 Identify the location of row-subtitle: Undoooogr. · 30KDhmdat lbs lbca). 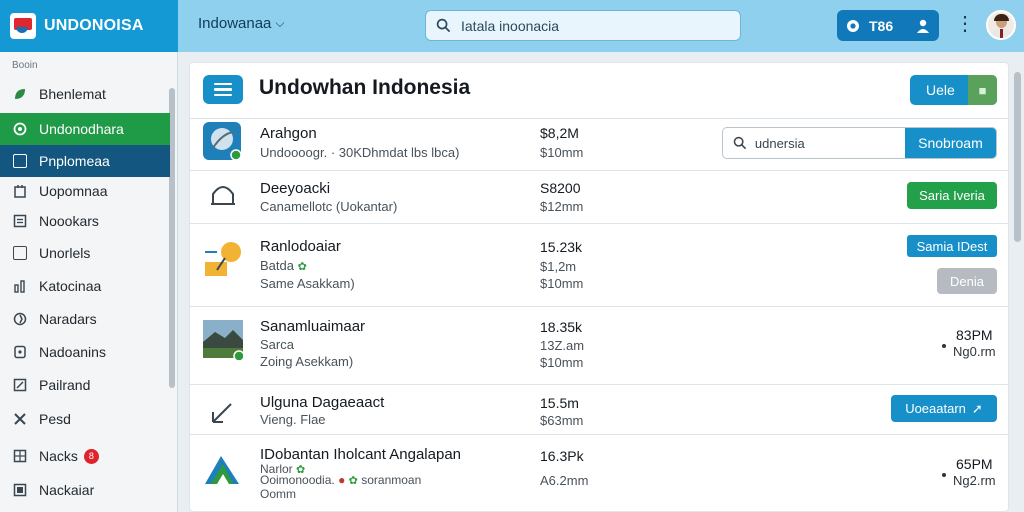
(360, 152).